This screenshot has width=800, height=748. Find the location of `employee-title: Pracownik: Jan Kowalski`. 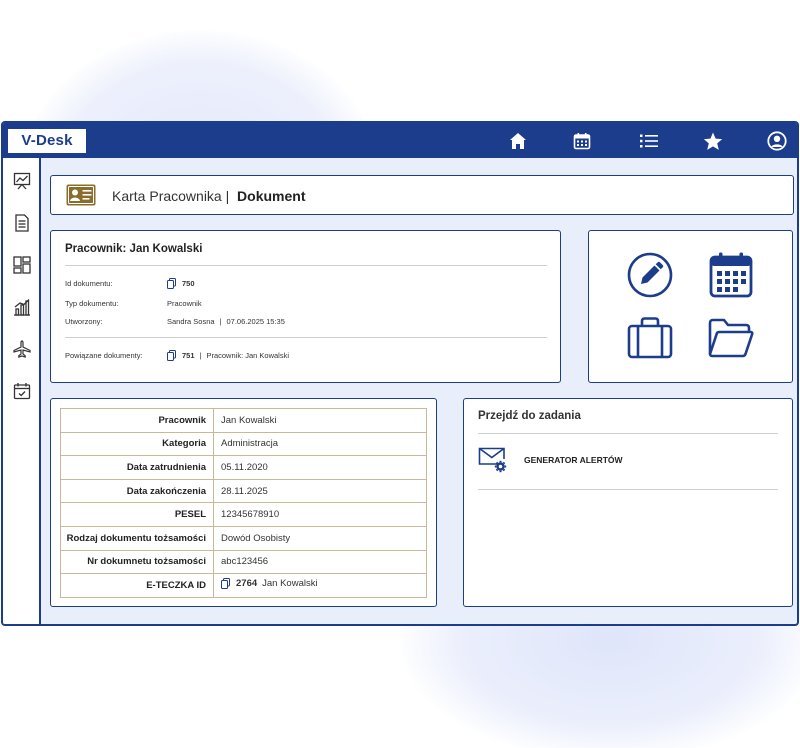

employee-title: Pracownik: Jan Kowalski is located at coordinates (134, 249).